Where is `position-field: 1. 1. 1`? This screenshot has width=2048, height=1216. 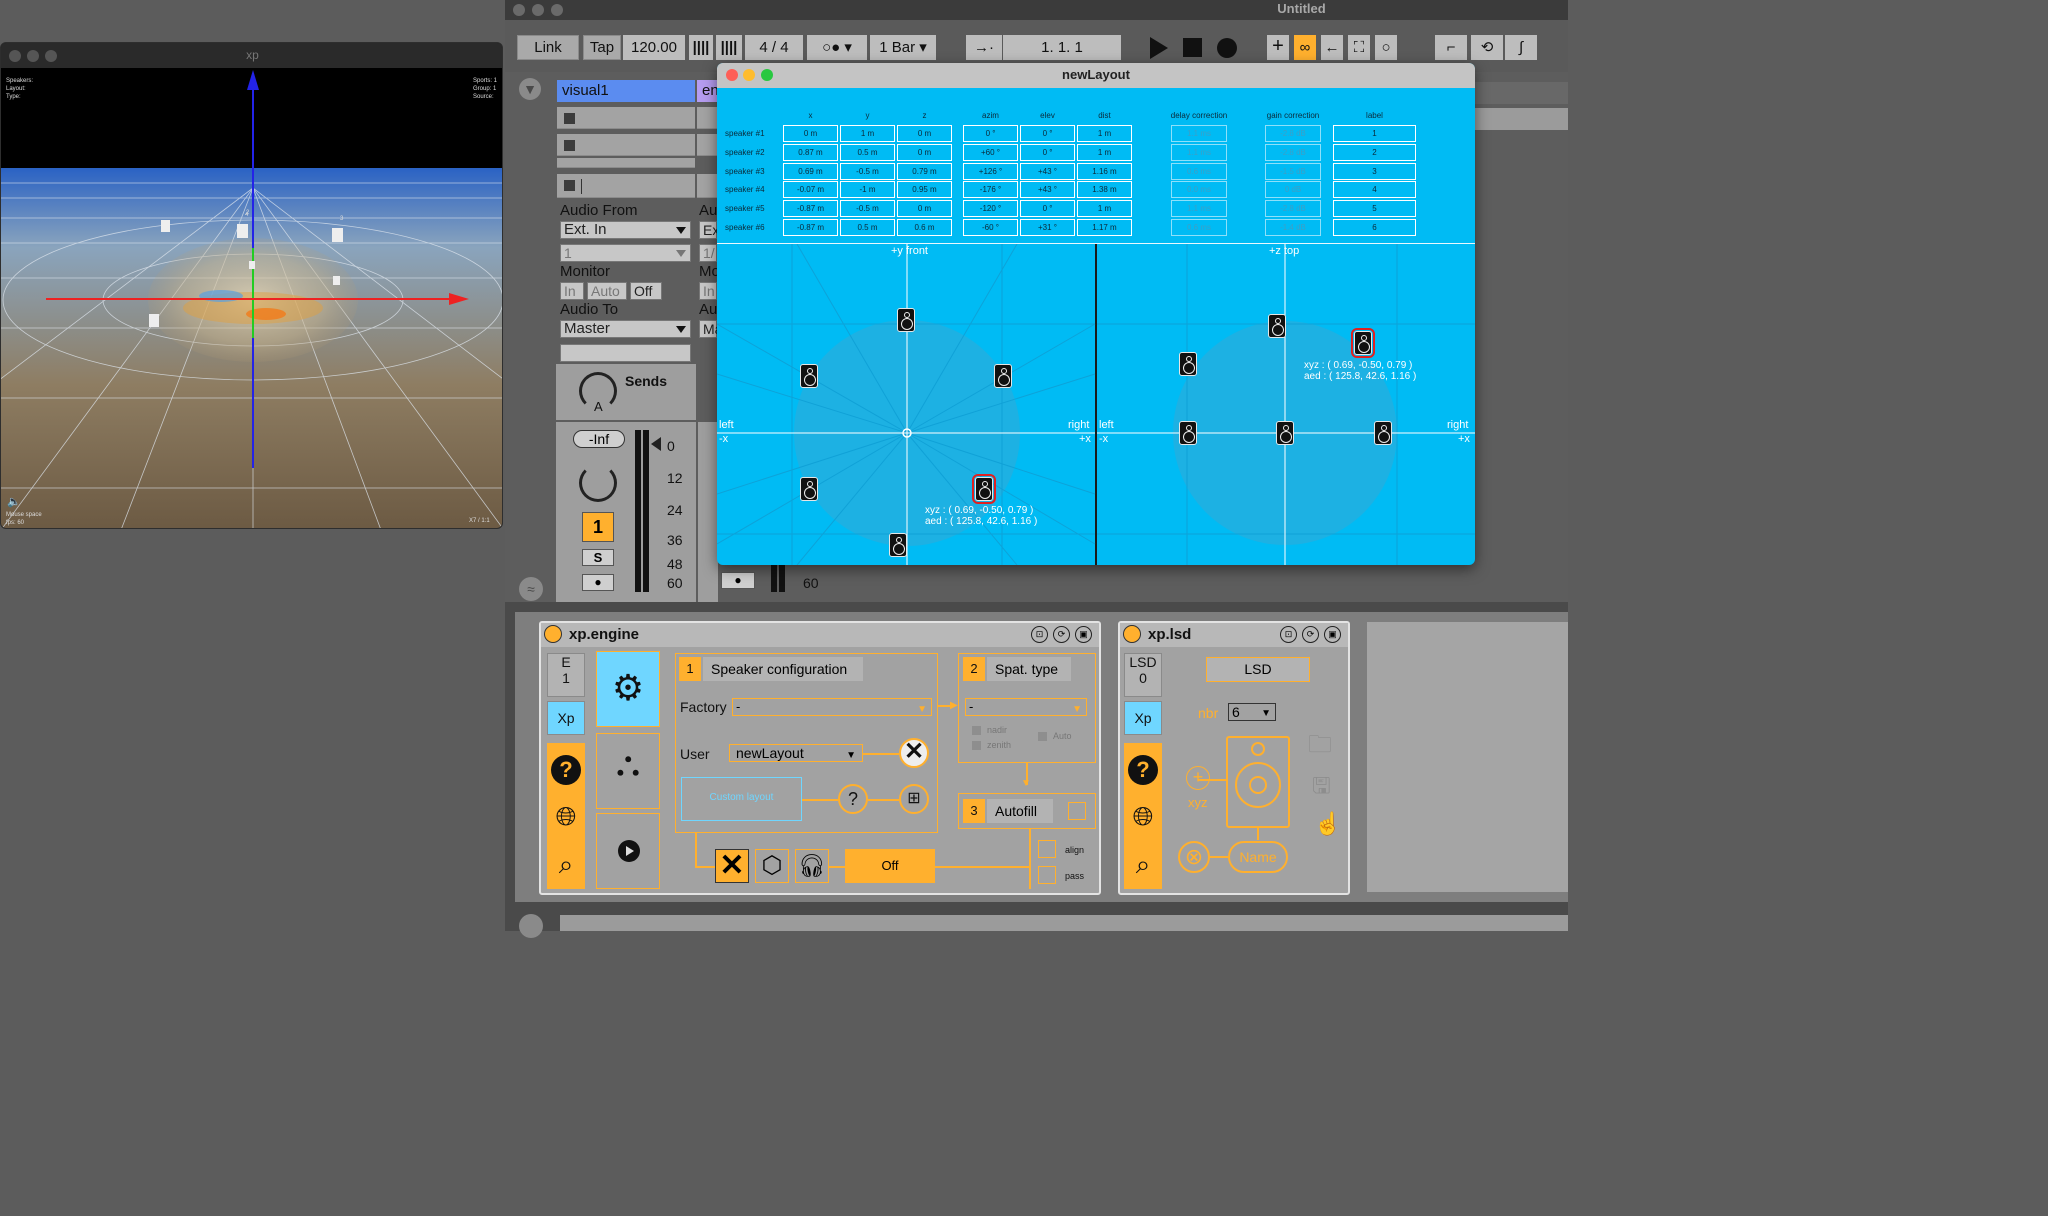 position-field: 1. 1. 1 is located at coordinates (1062, 47).